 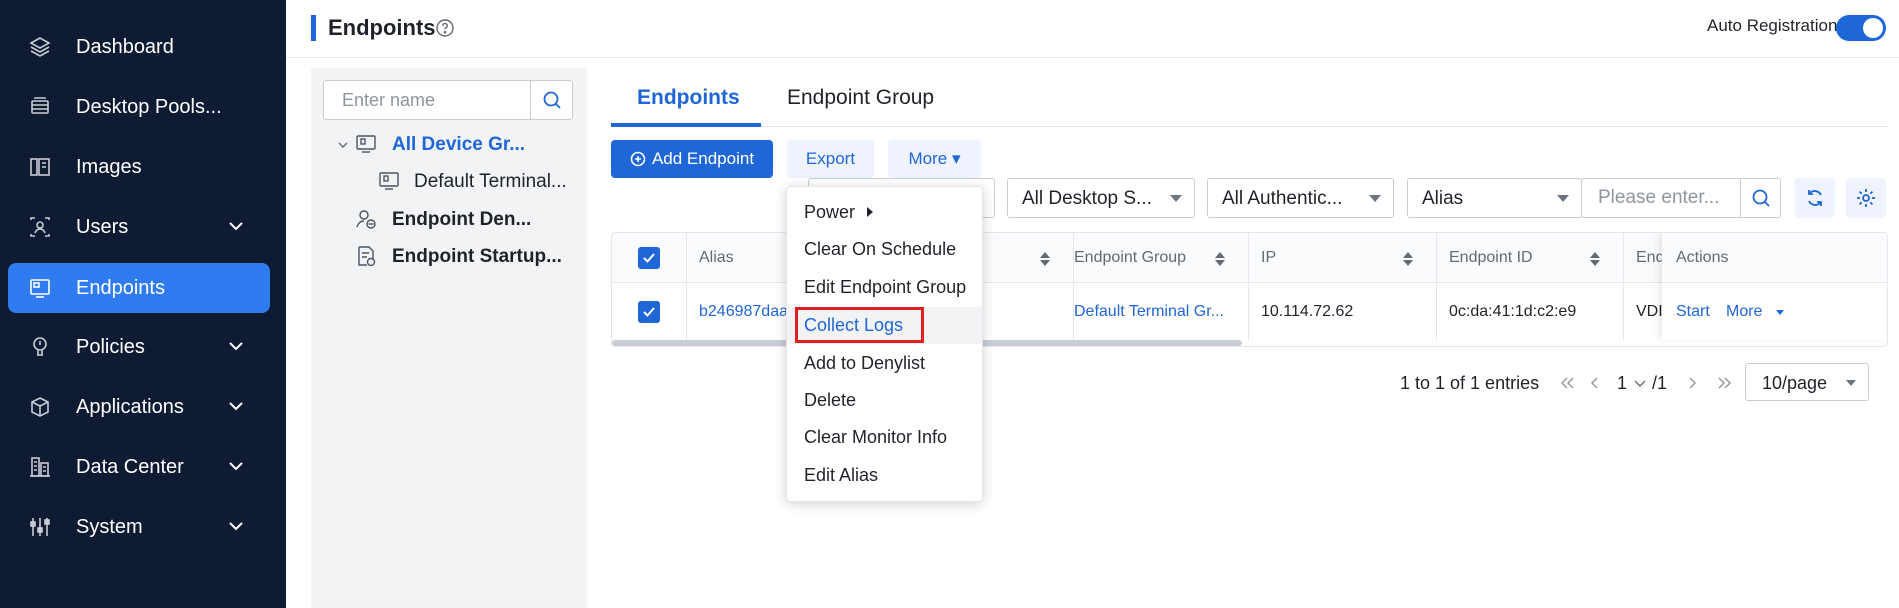 I want to click on column-header-endpoint-group-label: Endpoint Group, so click(x=1130, y=257).